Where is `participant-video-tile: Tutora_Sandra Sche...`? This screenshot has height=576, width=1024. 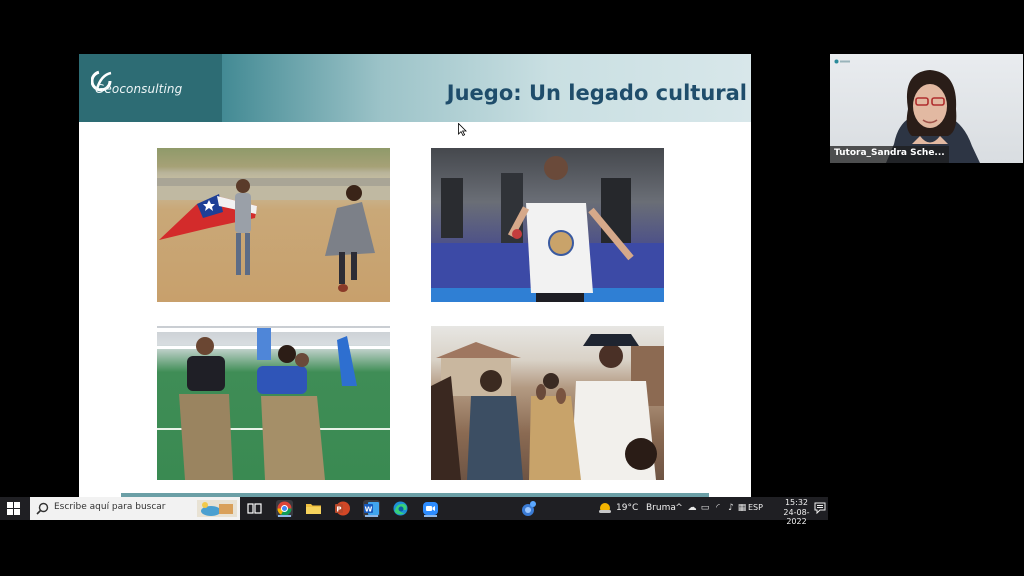 participant-video-tile: Tutora_Sandra Sche... is located at coordinates (926, 108).